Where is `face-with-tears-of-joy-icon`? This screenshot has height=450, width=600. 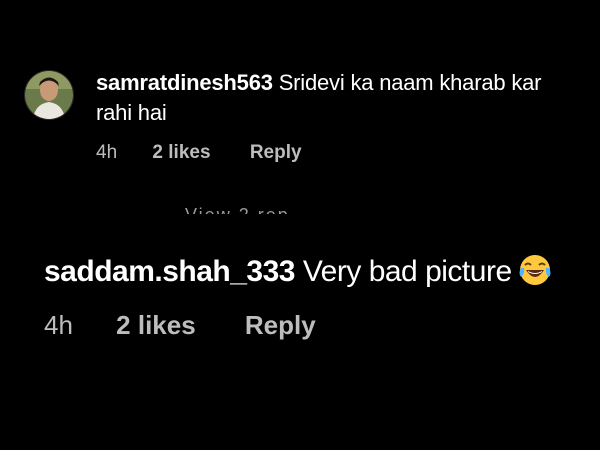
face-with-tears-of-joy-icon is located at coordinates (535, 270).